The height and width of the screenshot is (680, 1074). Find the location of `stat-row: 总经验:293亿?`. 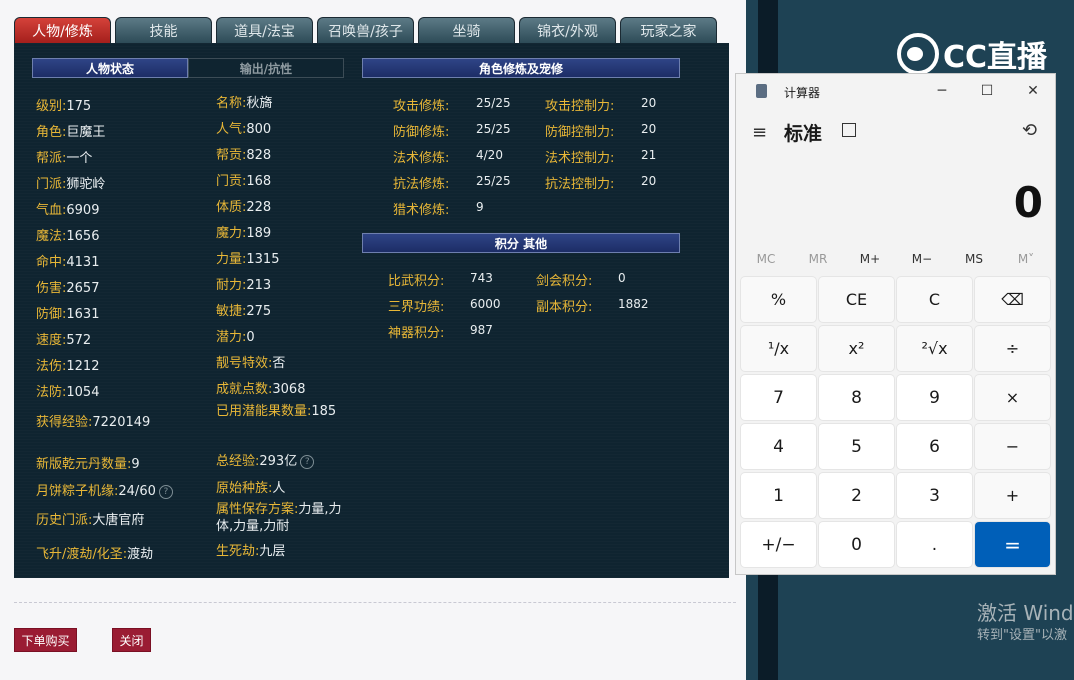

stat-row: 总经验:293亿? is located at coordinates (281, 461).